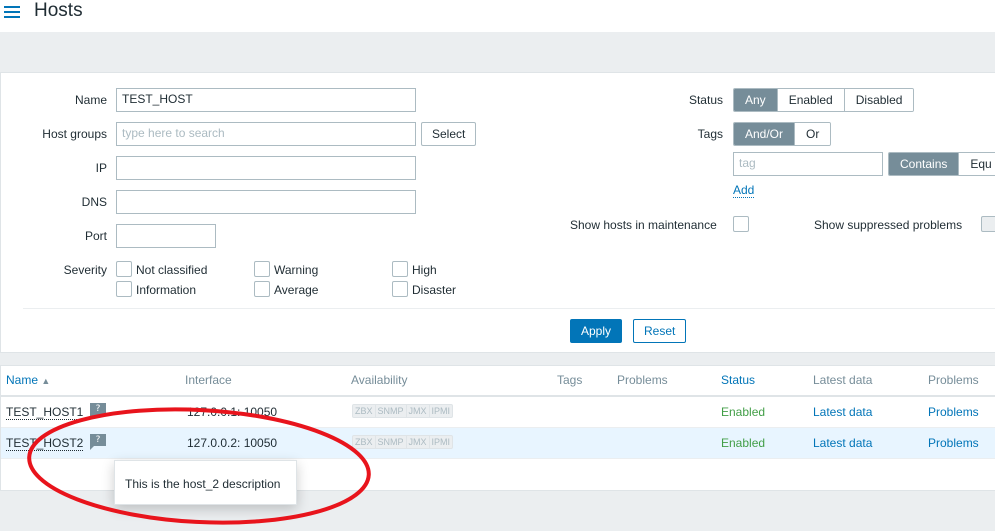 The height and width of the screenshot is (531, 995). Describe the element at coordinates (266, 168) in the screenshot. I see `ip-input` at that location.